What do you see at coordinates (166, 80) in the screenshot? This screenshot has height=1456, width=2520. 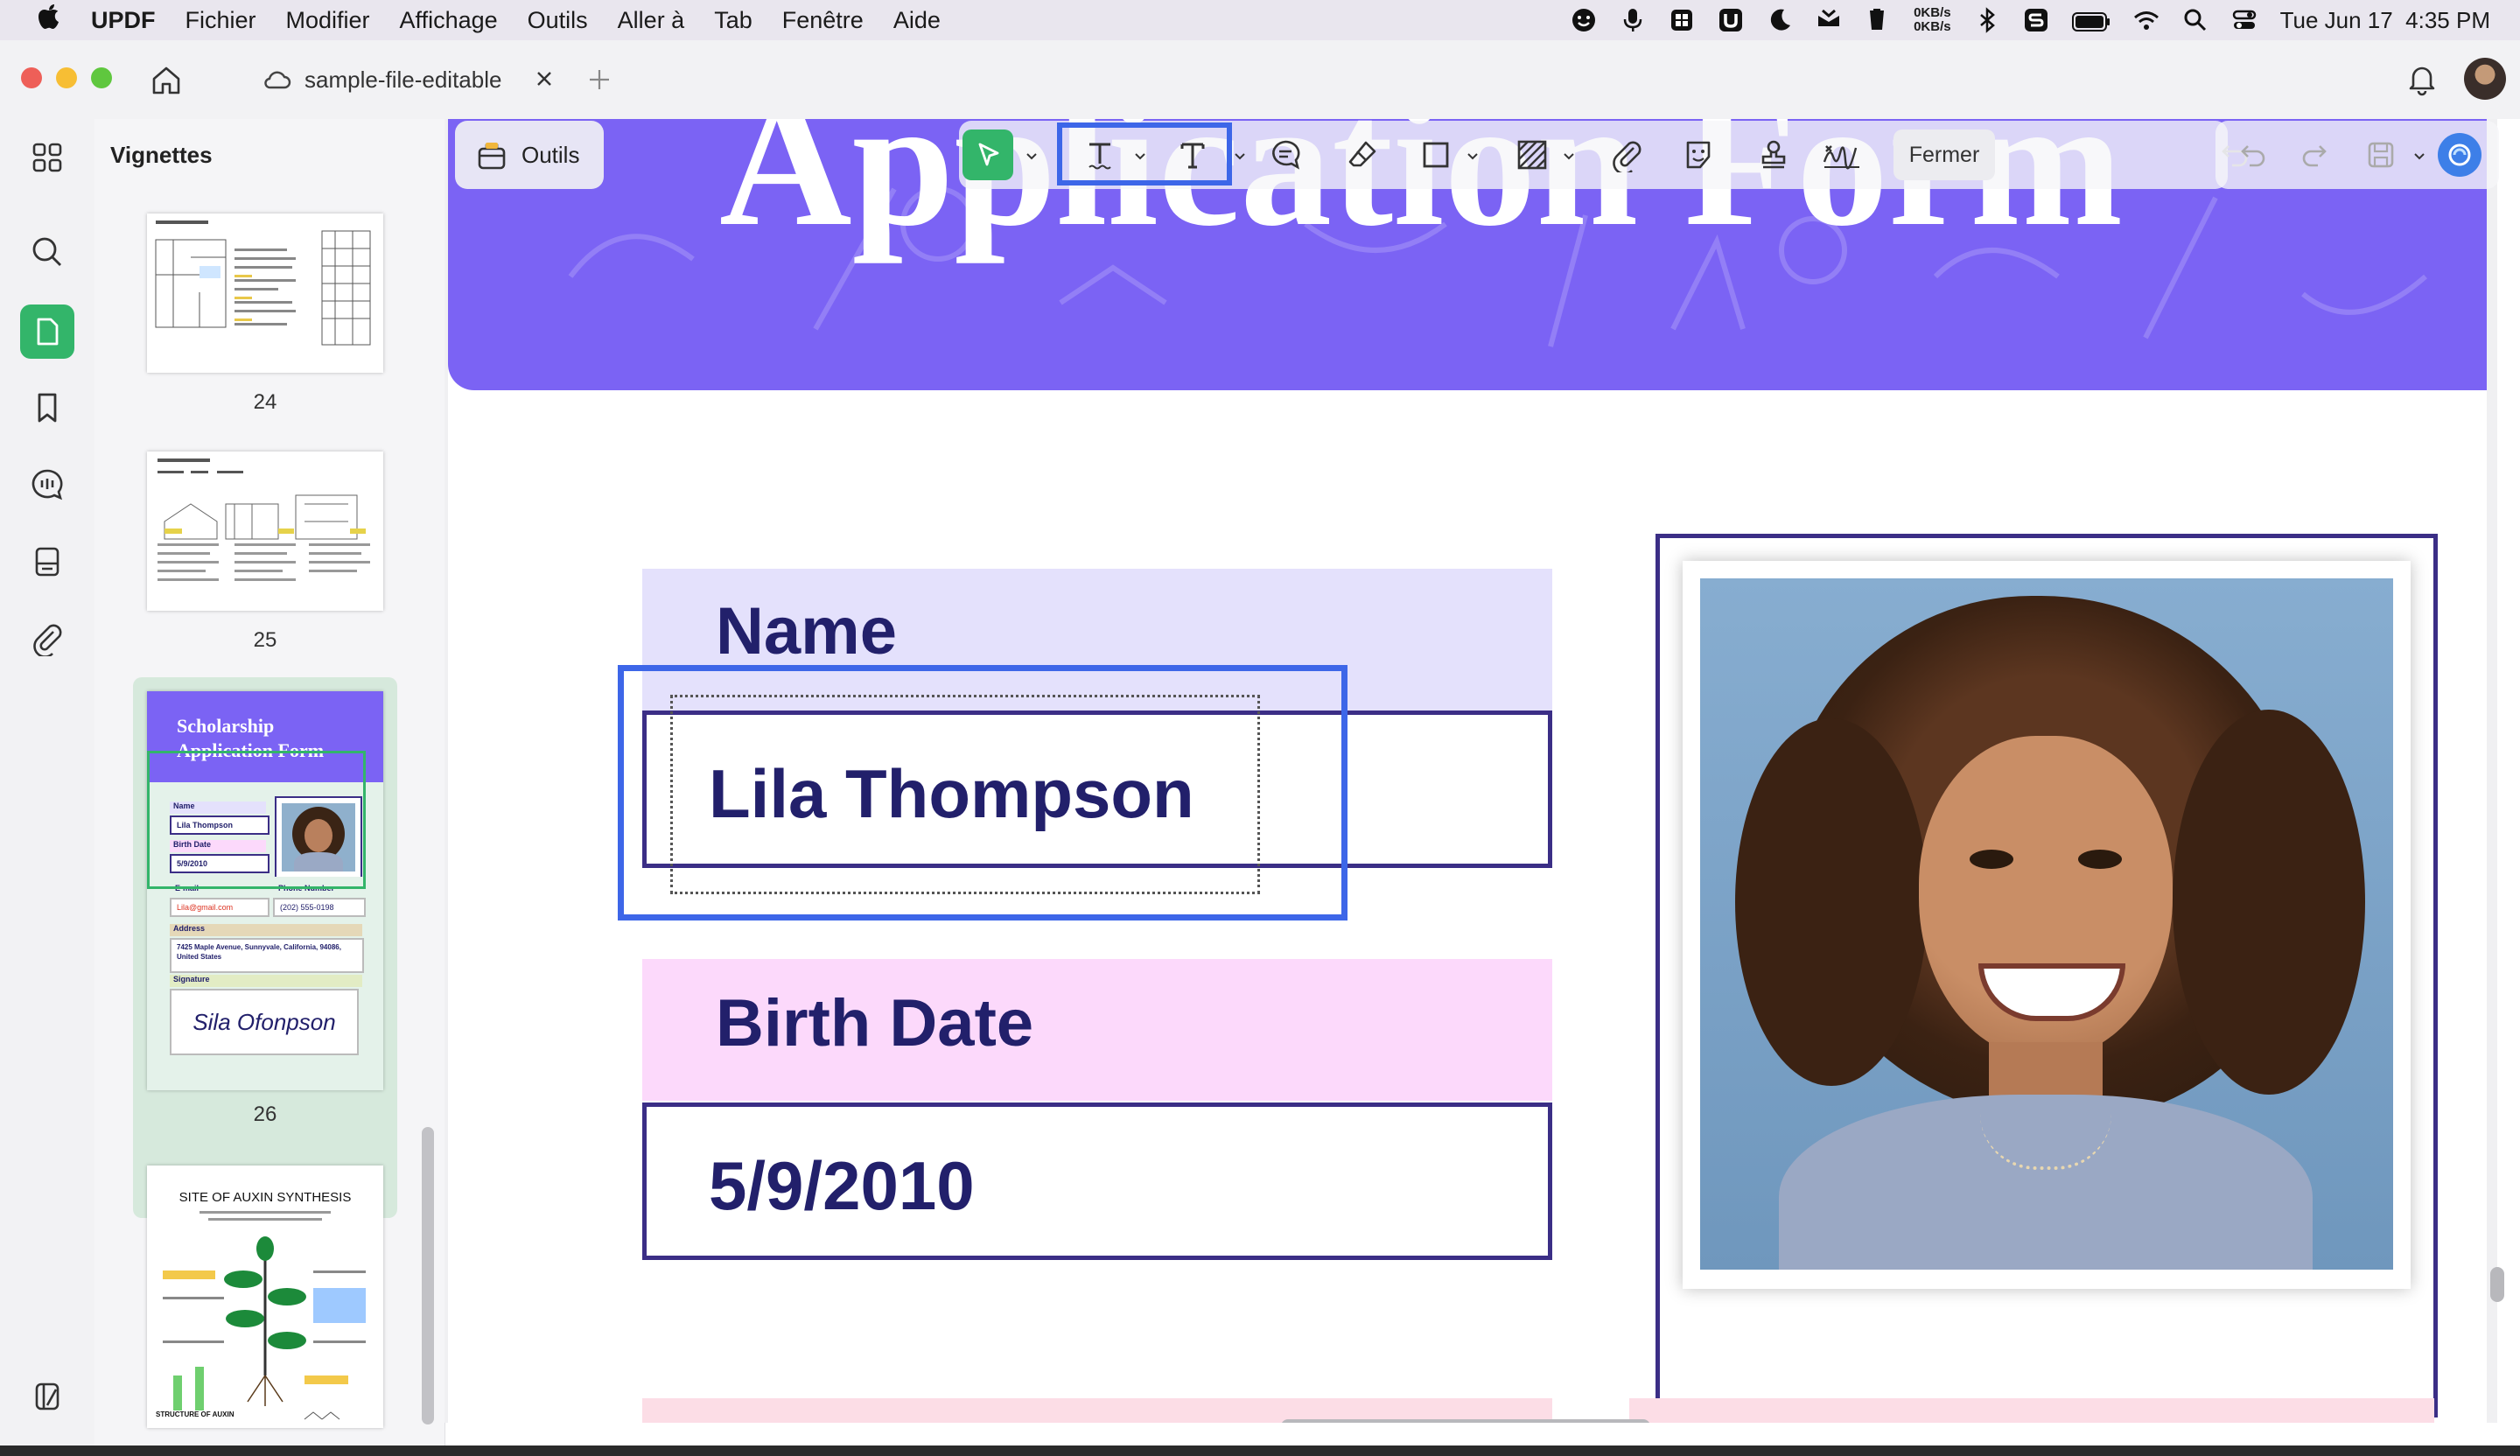 I see `home-icon` at bounding box center [166, 80].